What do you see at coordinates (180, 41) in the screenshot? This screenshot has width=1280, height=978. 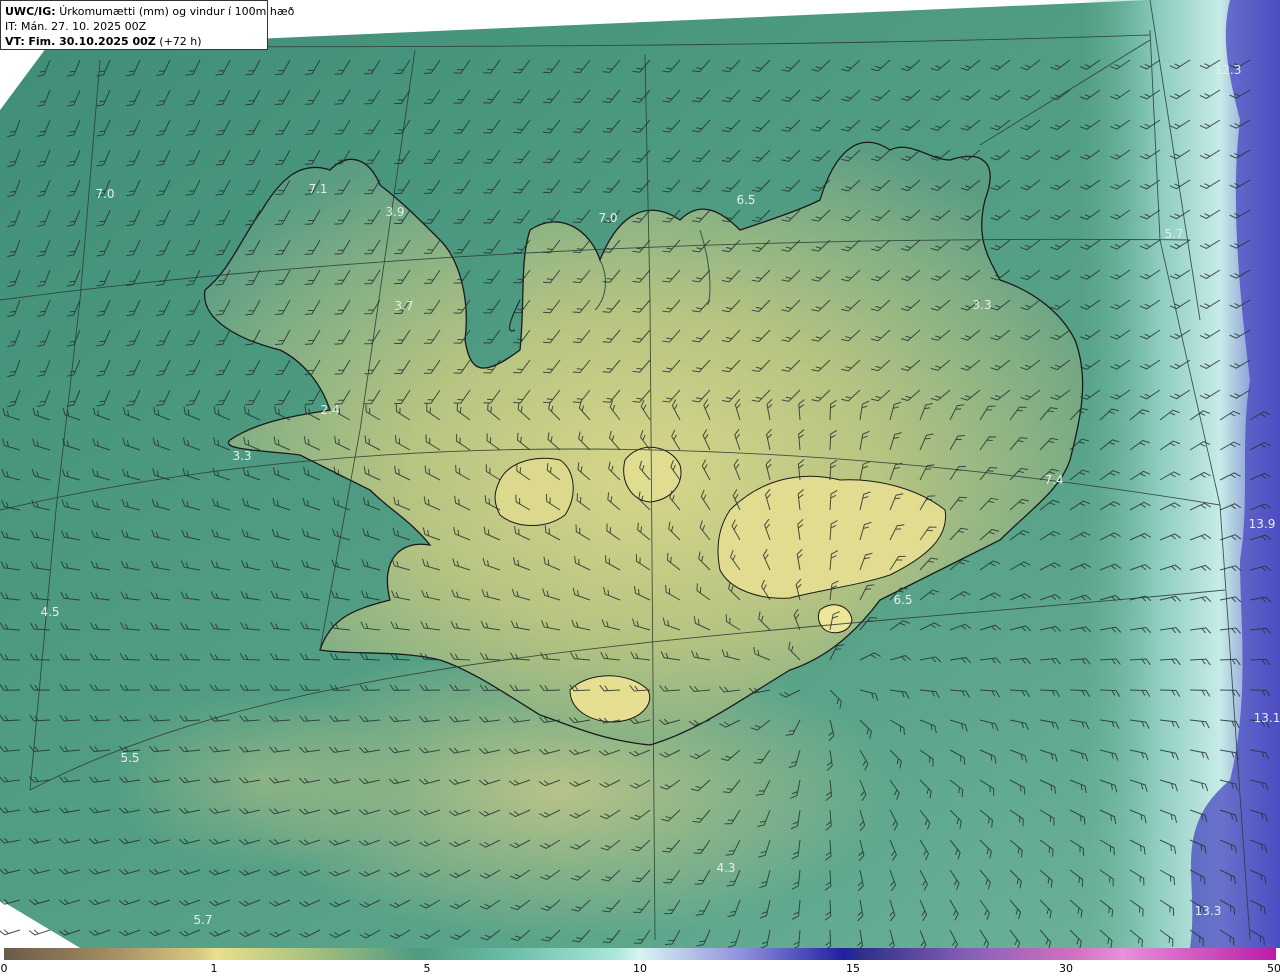 I see `lead-time: (+72 h)` at bounding box center [180, 41].